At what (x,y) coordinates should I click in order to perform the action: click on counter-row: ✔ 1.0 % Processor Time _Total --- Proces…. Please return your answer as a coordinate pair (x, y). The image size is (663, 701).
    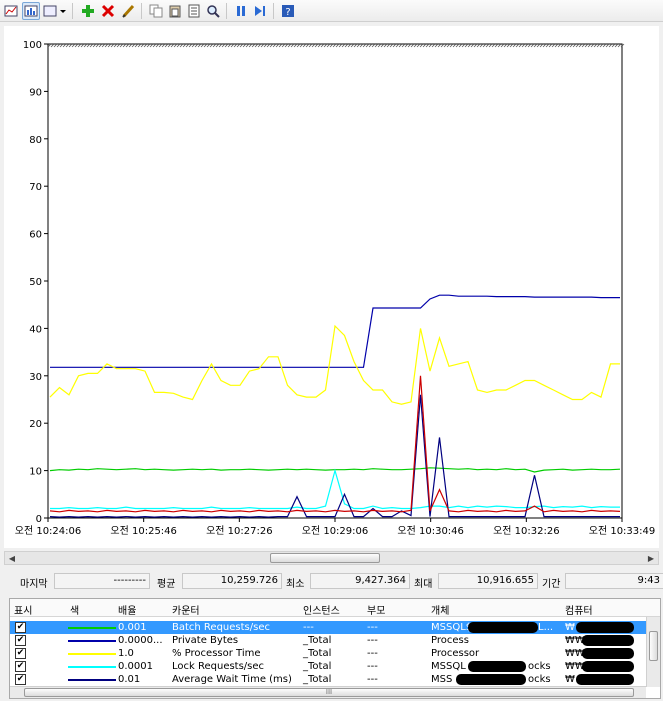
    Looking at the image, I should click on (328, 653).